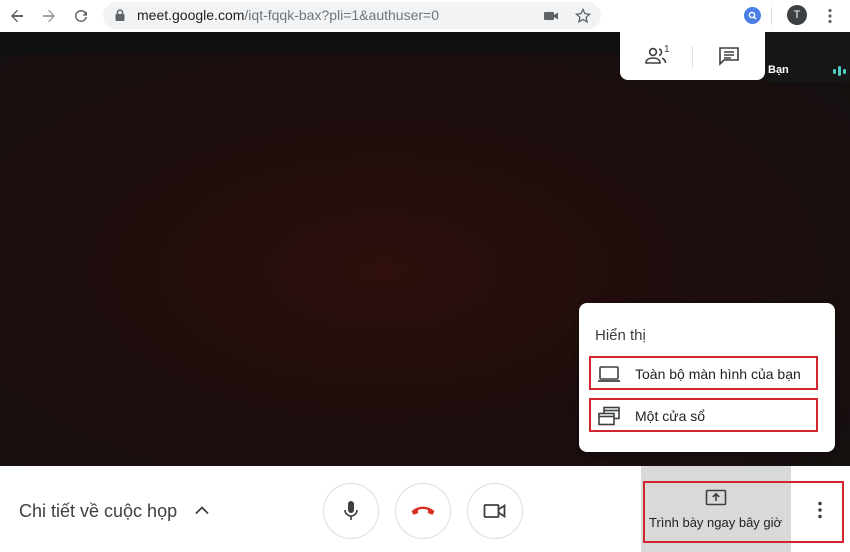 The image size is (850, 552). What do you see at coordinates (191, 15) in the screenshot?
I see `url-host: meet.google.com` at bounding box center [191, 15].